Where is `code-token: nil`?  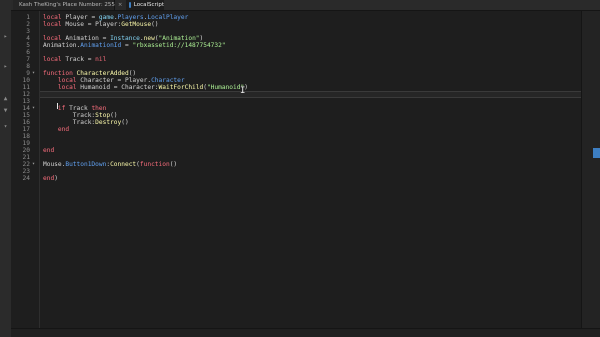 code-token: nil is located at coordinates (101, 59).